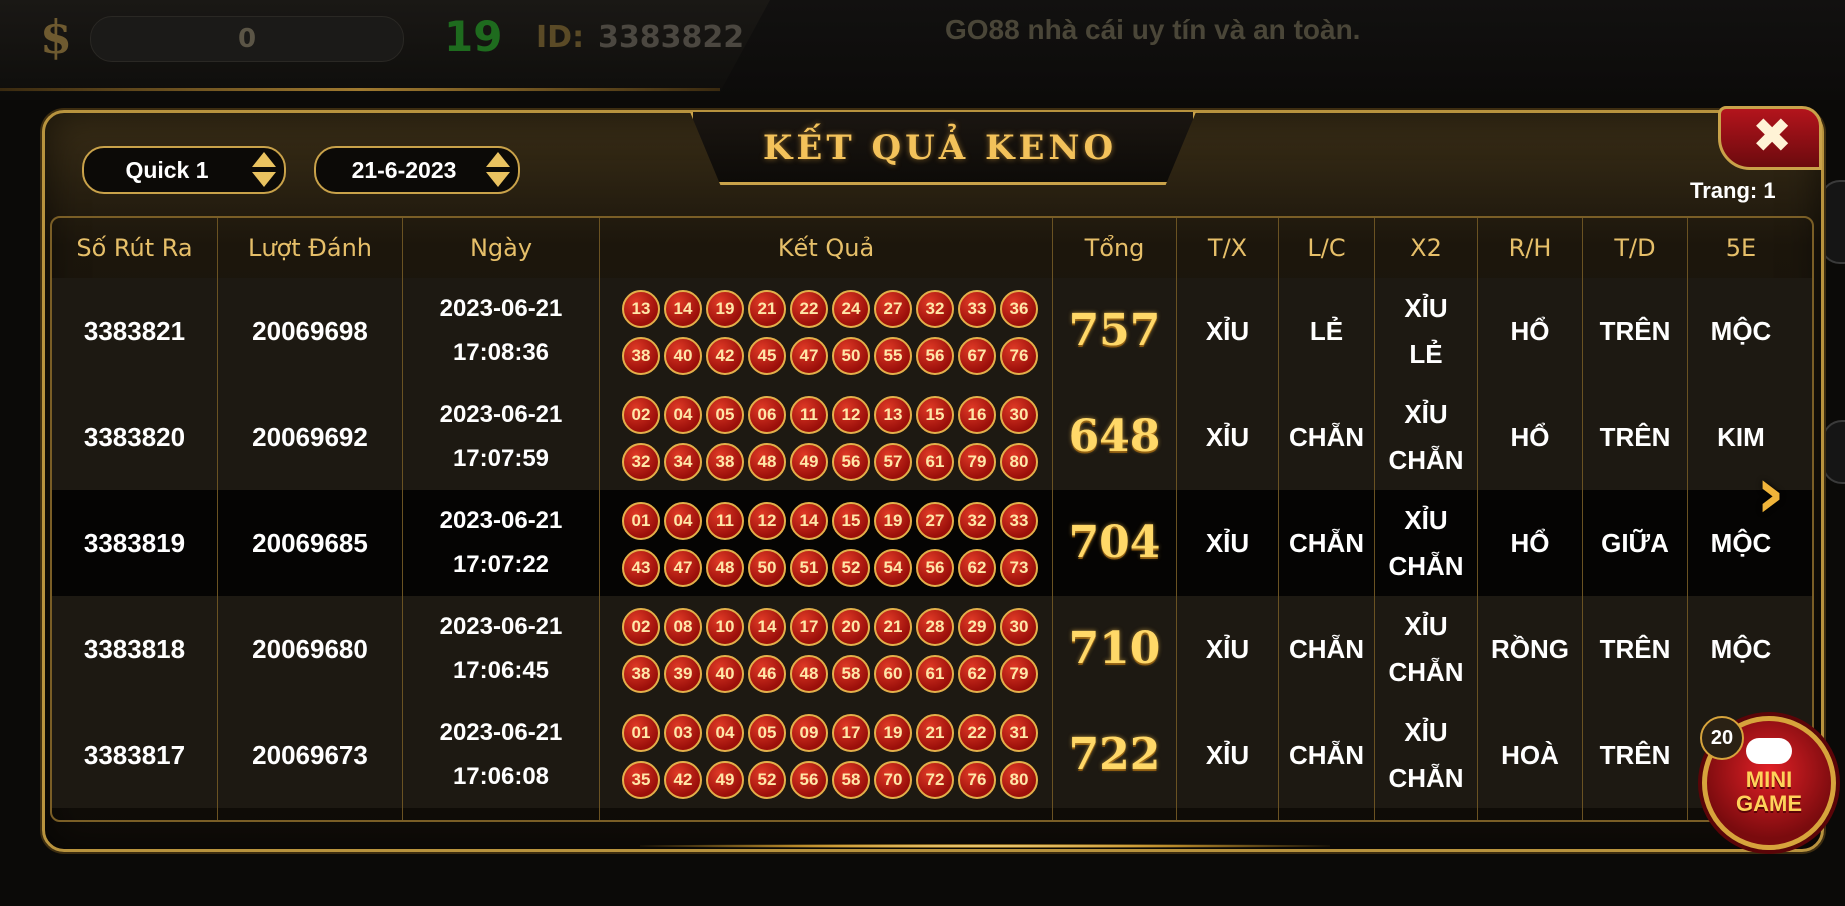 Image resolution: width=1845 pixels, height=906 pixels. I want to click on room-select: Quick 1, so click(184, 170).